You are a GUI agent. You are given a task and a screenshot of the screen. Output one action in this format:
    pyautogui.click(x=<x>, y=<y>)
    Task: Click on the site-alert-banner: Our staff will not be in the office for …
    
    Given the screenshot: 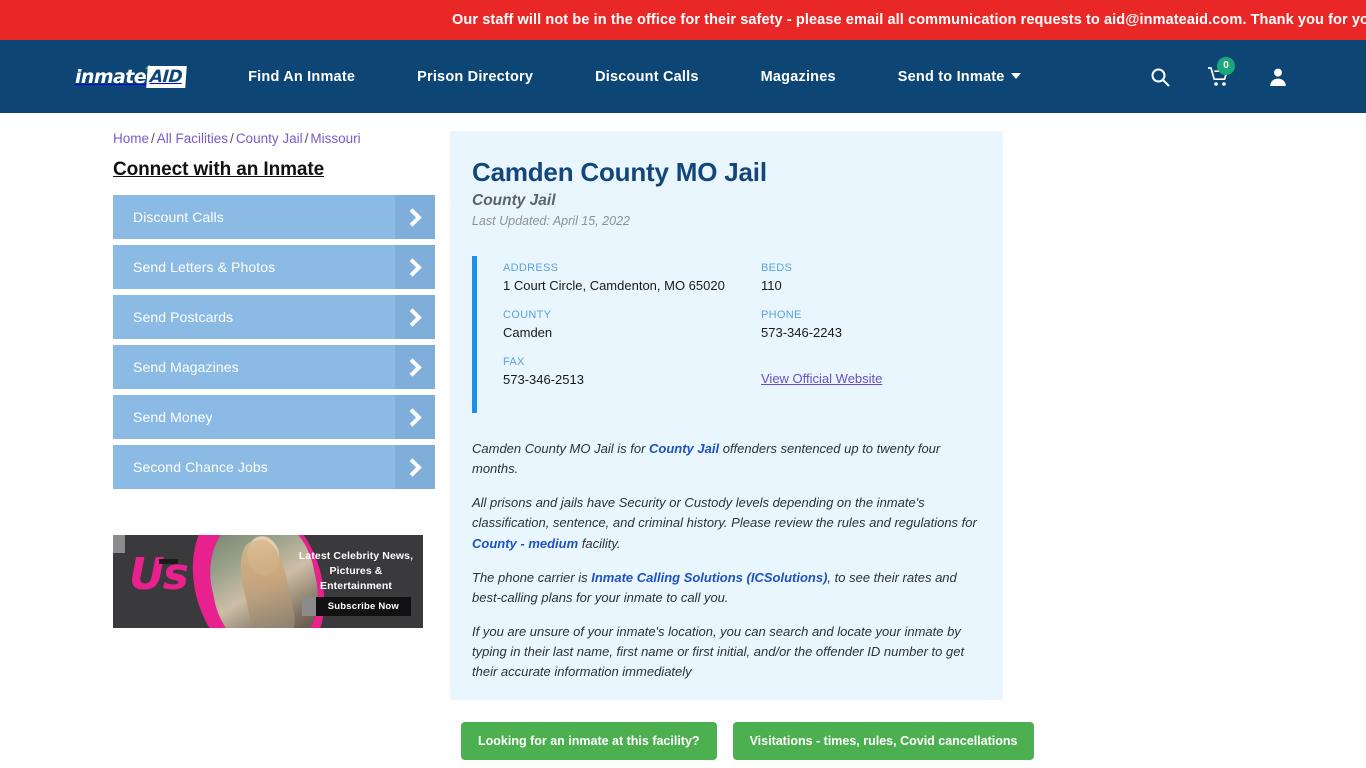 What is the action you would take?
    pyautogui.click(x=683, y=20)
    